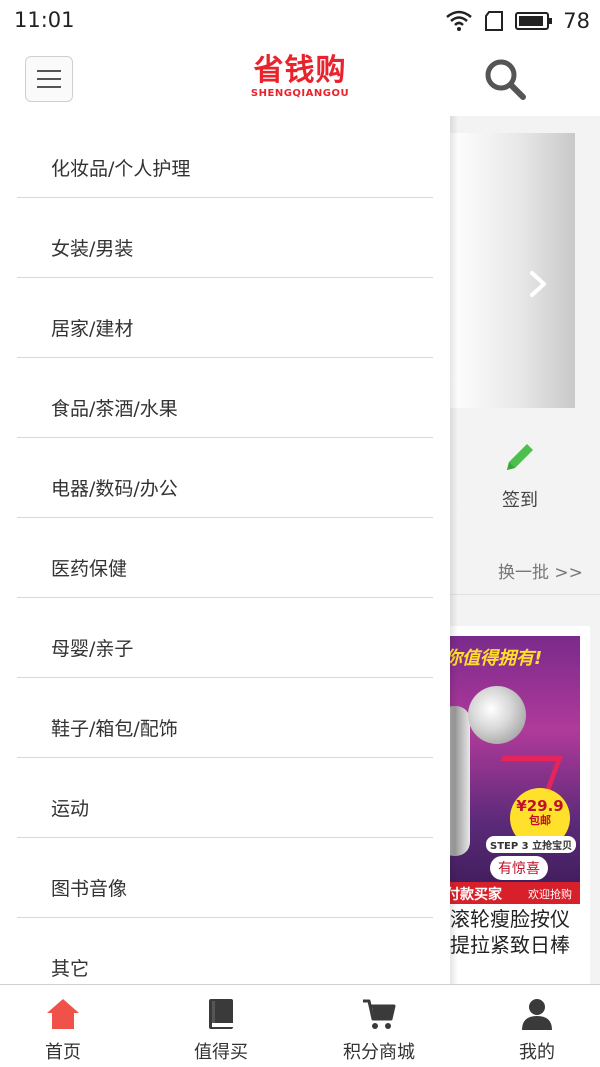 This screenshot has height=1067, width=600. I want to click on drawer-item-label: 运动, so click(70, 809).